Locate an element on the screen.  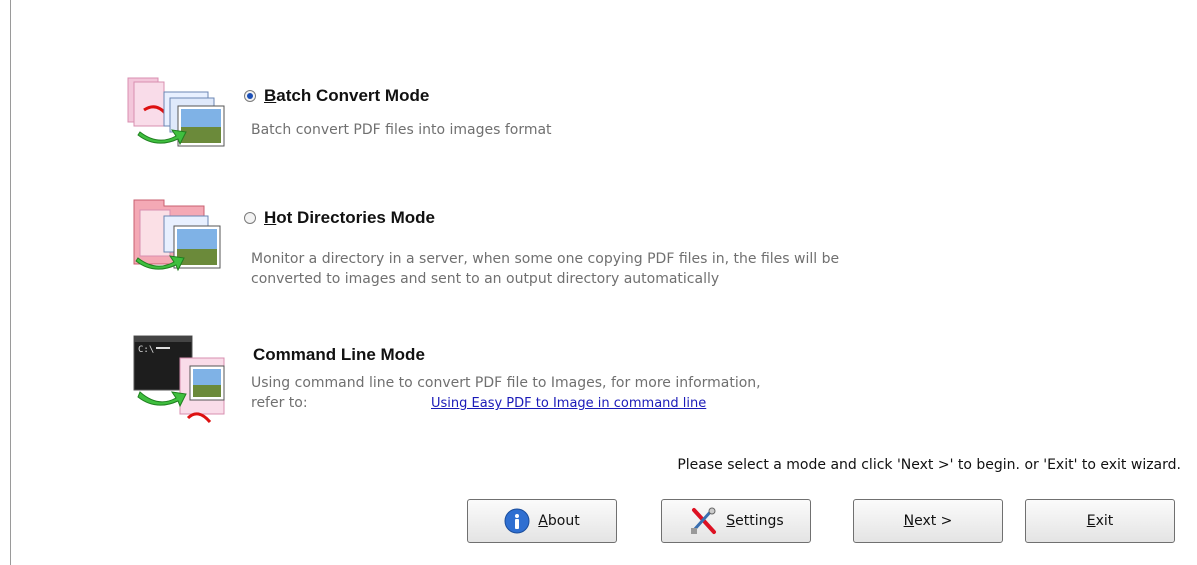
about-label: About is located at coordinates (559, 521).